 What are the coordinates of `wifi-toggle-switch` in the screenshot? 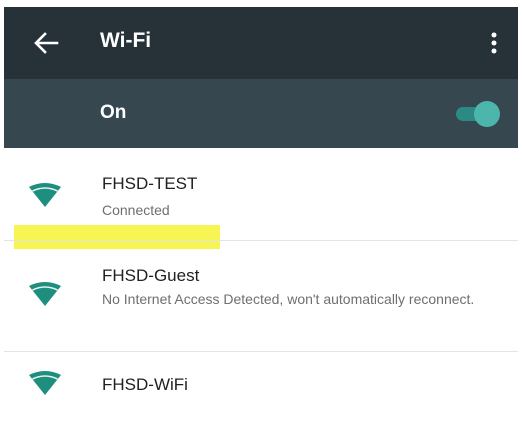 It's located at (477, 114).